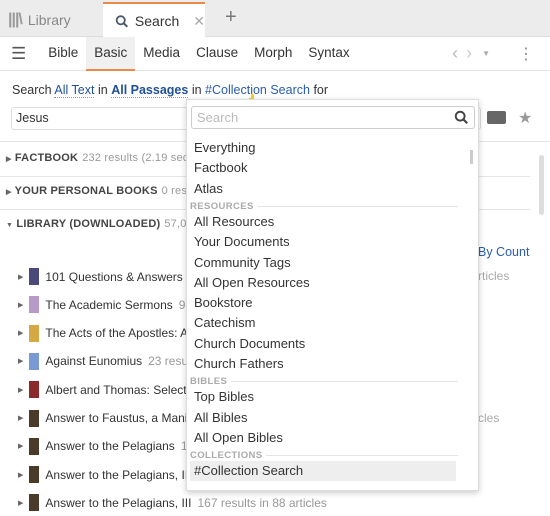  What do you see at coordinates (150, 90) in the screenshot?
I see `range-selector: All Passages` at bounding box center [150, 90].